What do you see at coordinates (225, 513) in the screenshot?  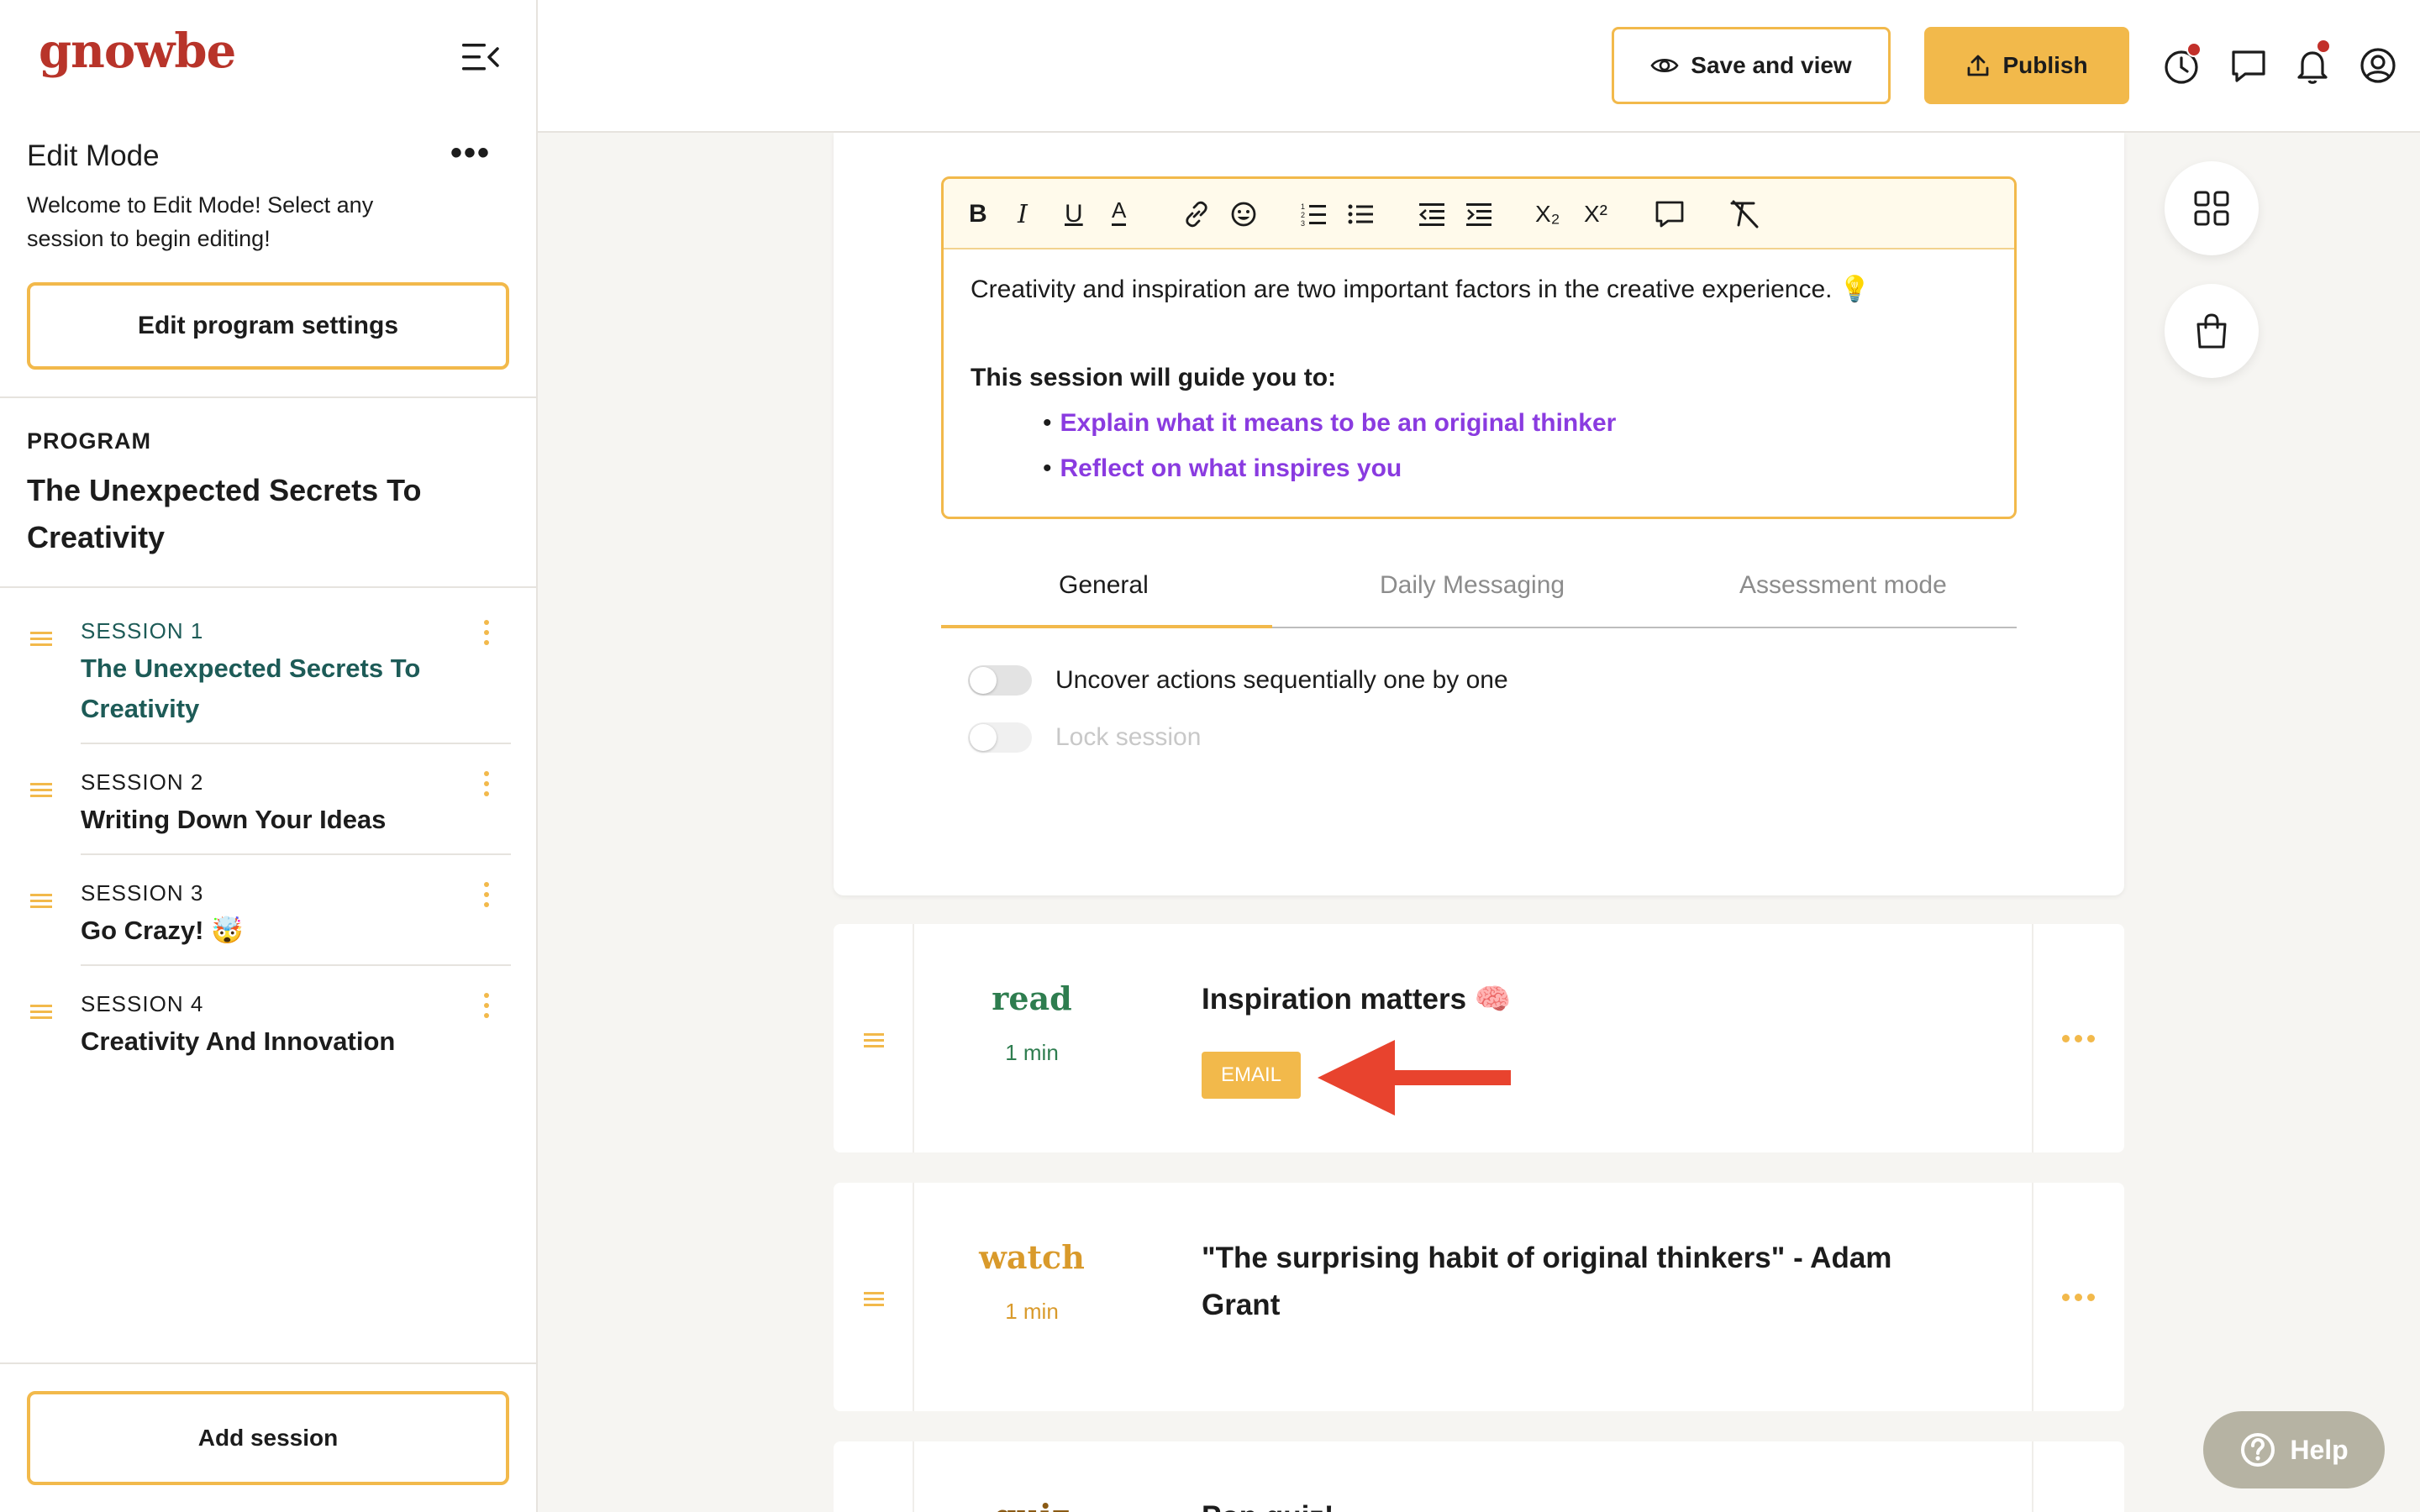 I see `program-title: The Unexpected Secrets To Creativity` at bounding box center [225, 513].